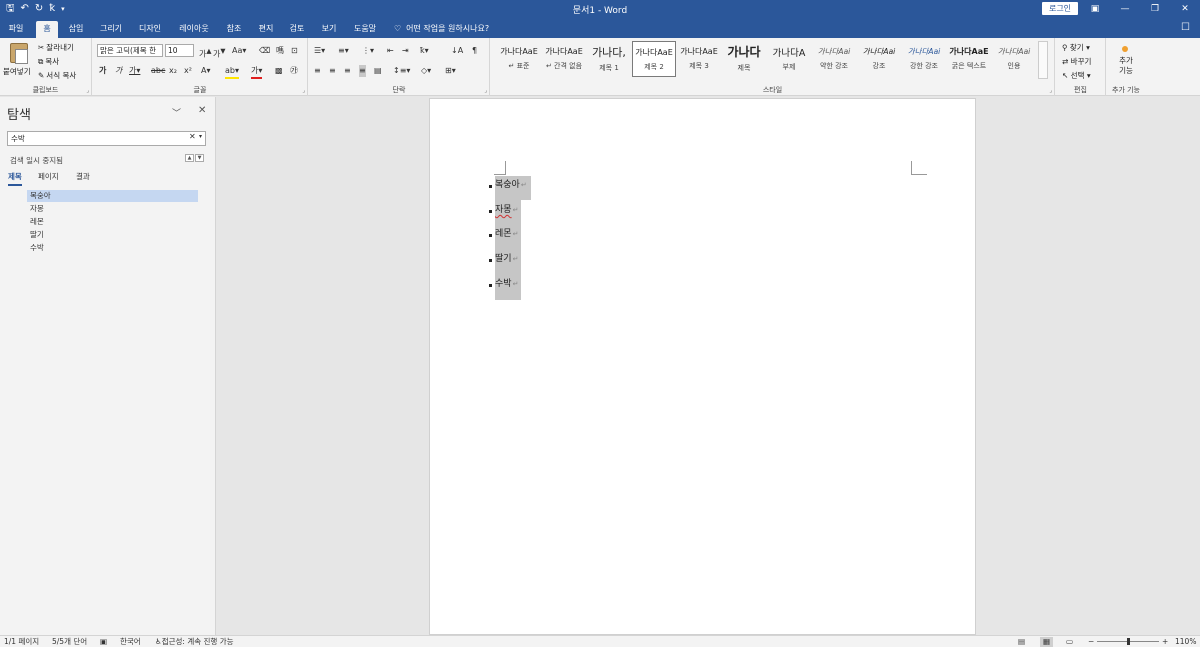 This screenshot has width=1200, height=647. What do you see at coordinates (1043, 60) in the screenshot?
I see `style-gallery-scroll` at bounding box center [1043, 60].